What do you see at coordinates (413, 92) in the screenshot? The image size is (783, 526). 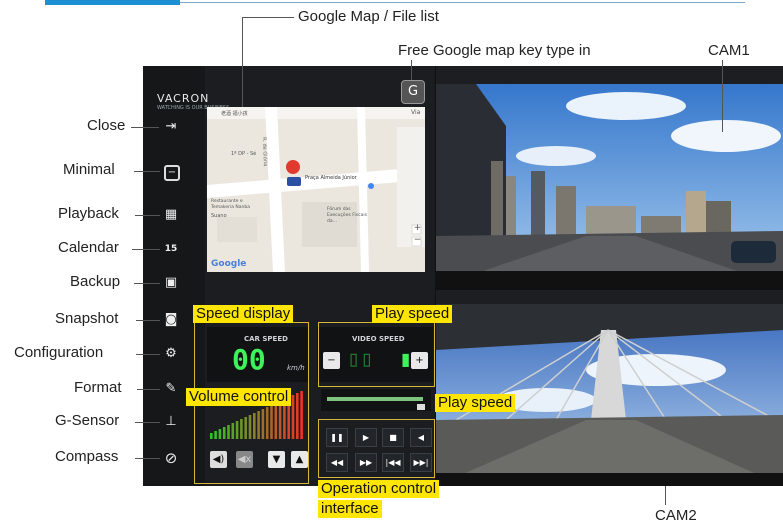 I see `google-key-button: G` at bounding box center [413, 92].